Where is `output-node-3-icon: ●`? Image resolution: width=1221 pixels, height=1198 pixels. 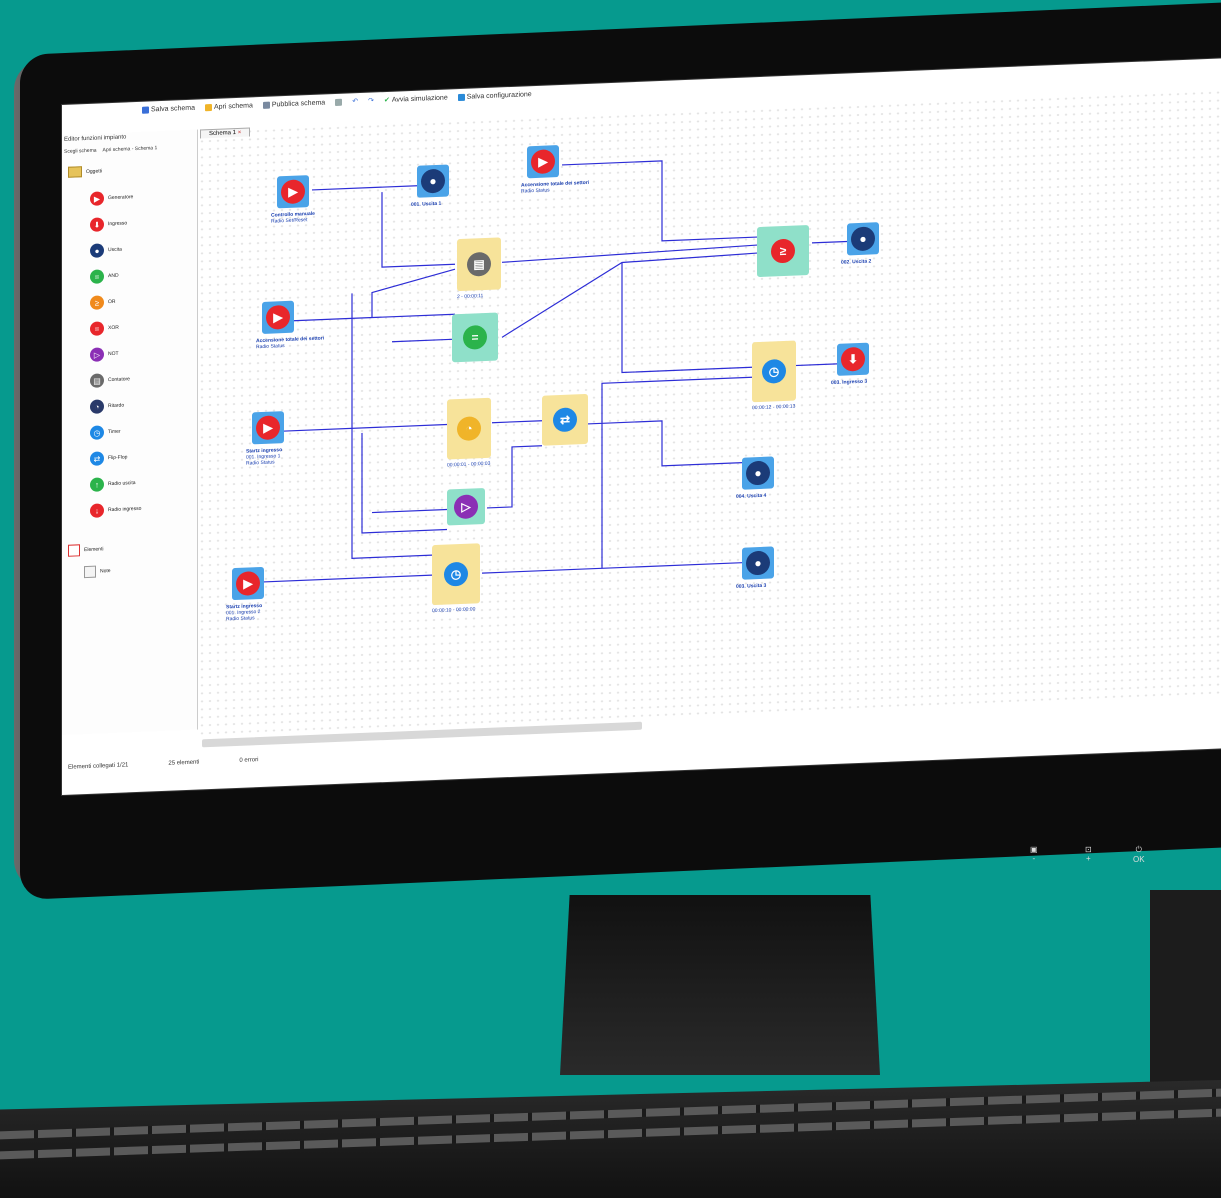 output-node-3-icon: ● is located at coordinates (758, 563).